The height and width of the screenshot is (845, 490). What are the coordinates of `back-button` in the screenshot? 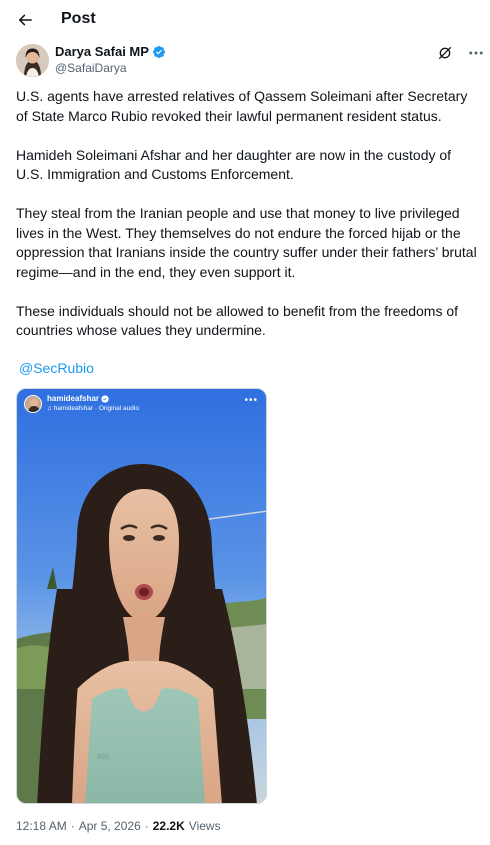 It's located at (25, 20).